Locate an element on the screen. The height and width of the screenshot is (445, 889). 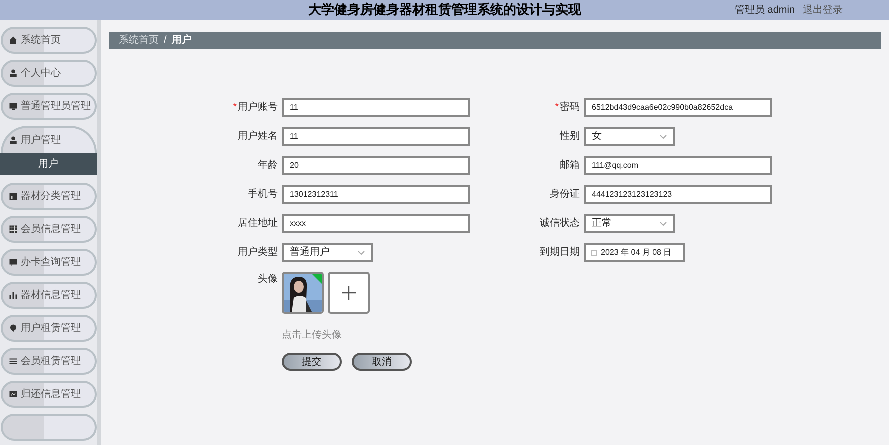
chat-icon is located at coordinates (13, 262).